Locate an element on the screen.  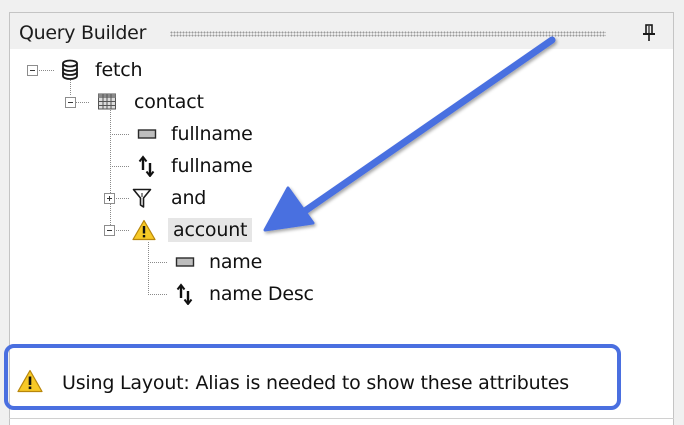
tree-node-fetch: fetch is located at coordinates (119, 70).